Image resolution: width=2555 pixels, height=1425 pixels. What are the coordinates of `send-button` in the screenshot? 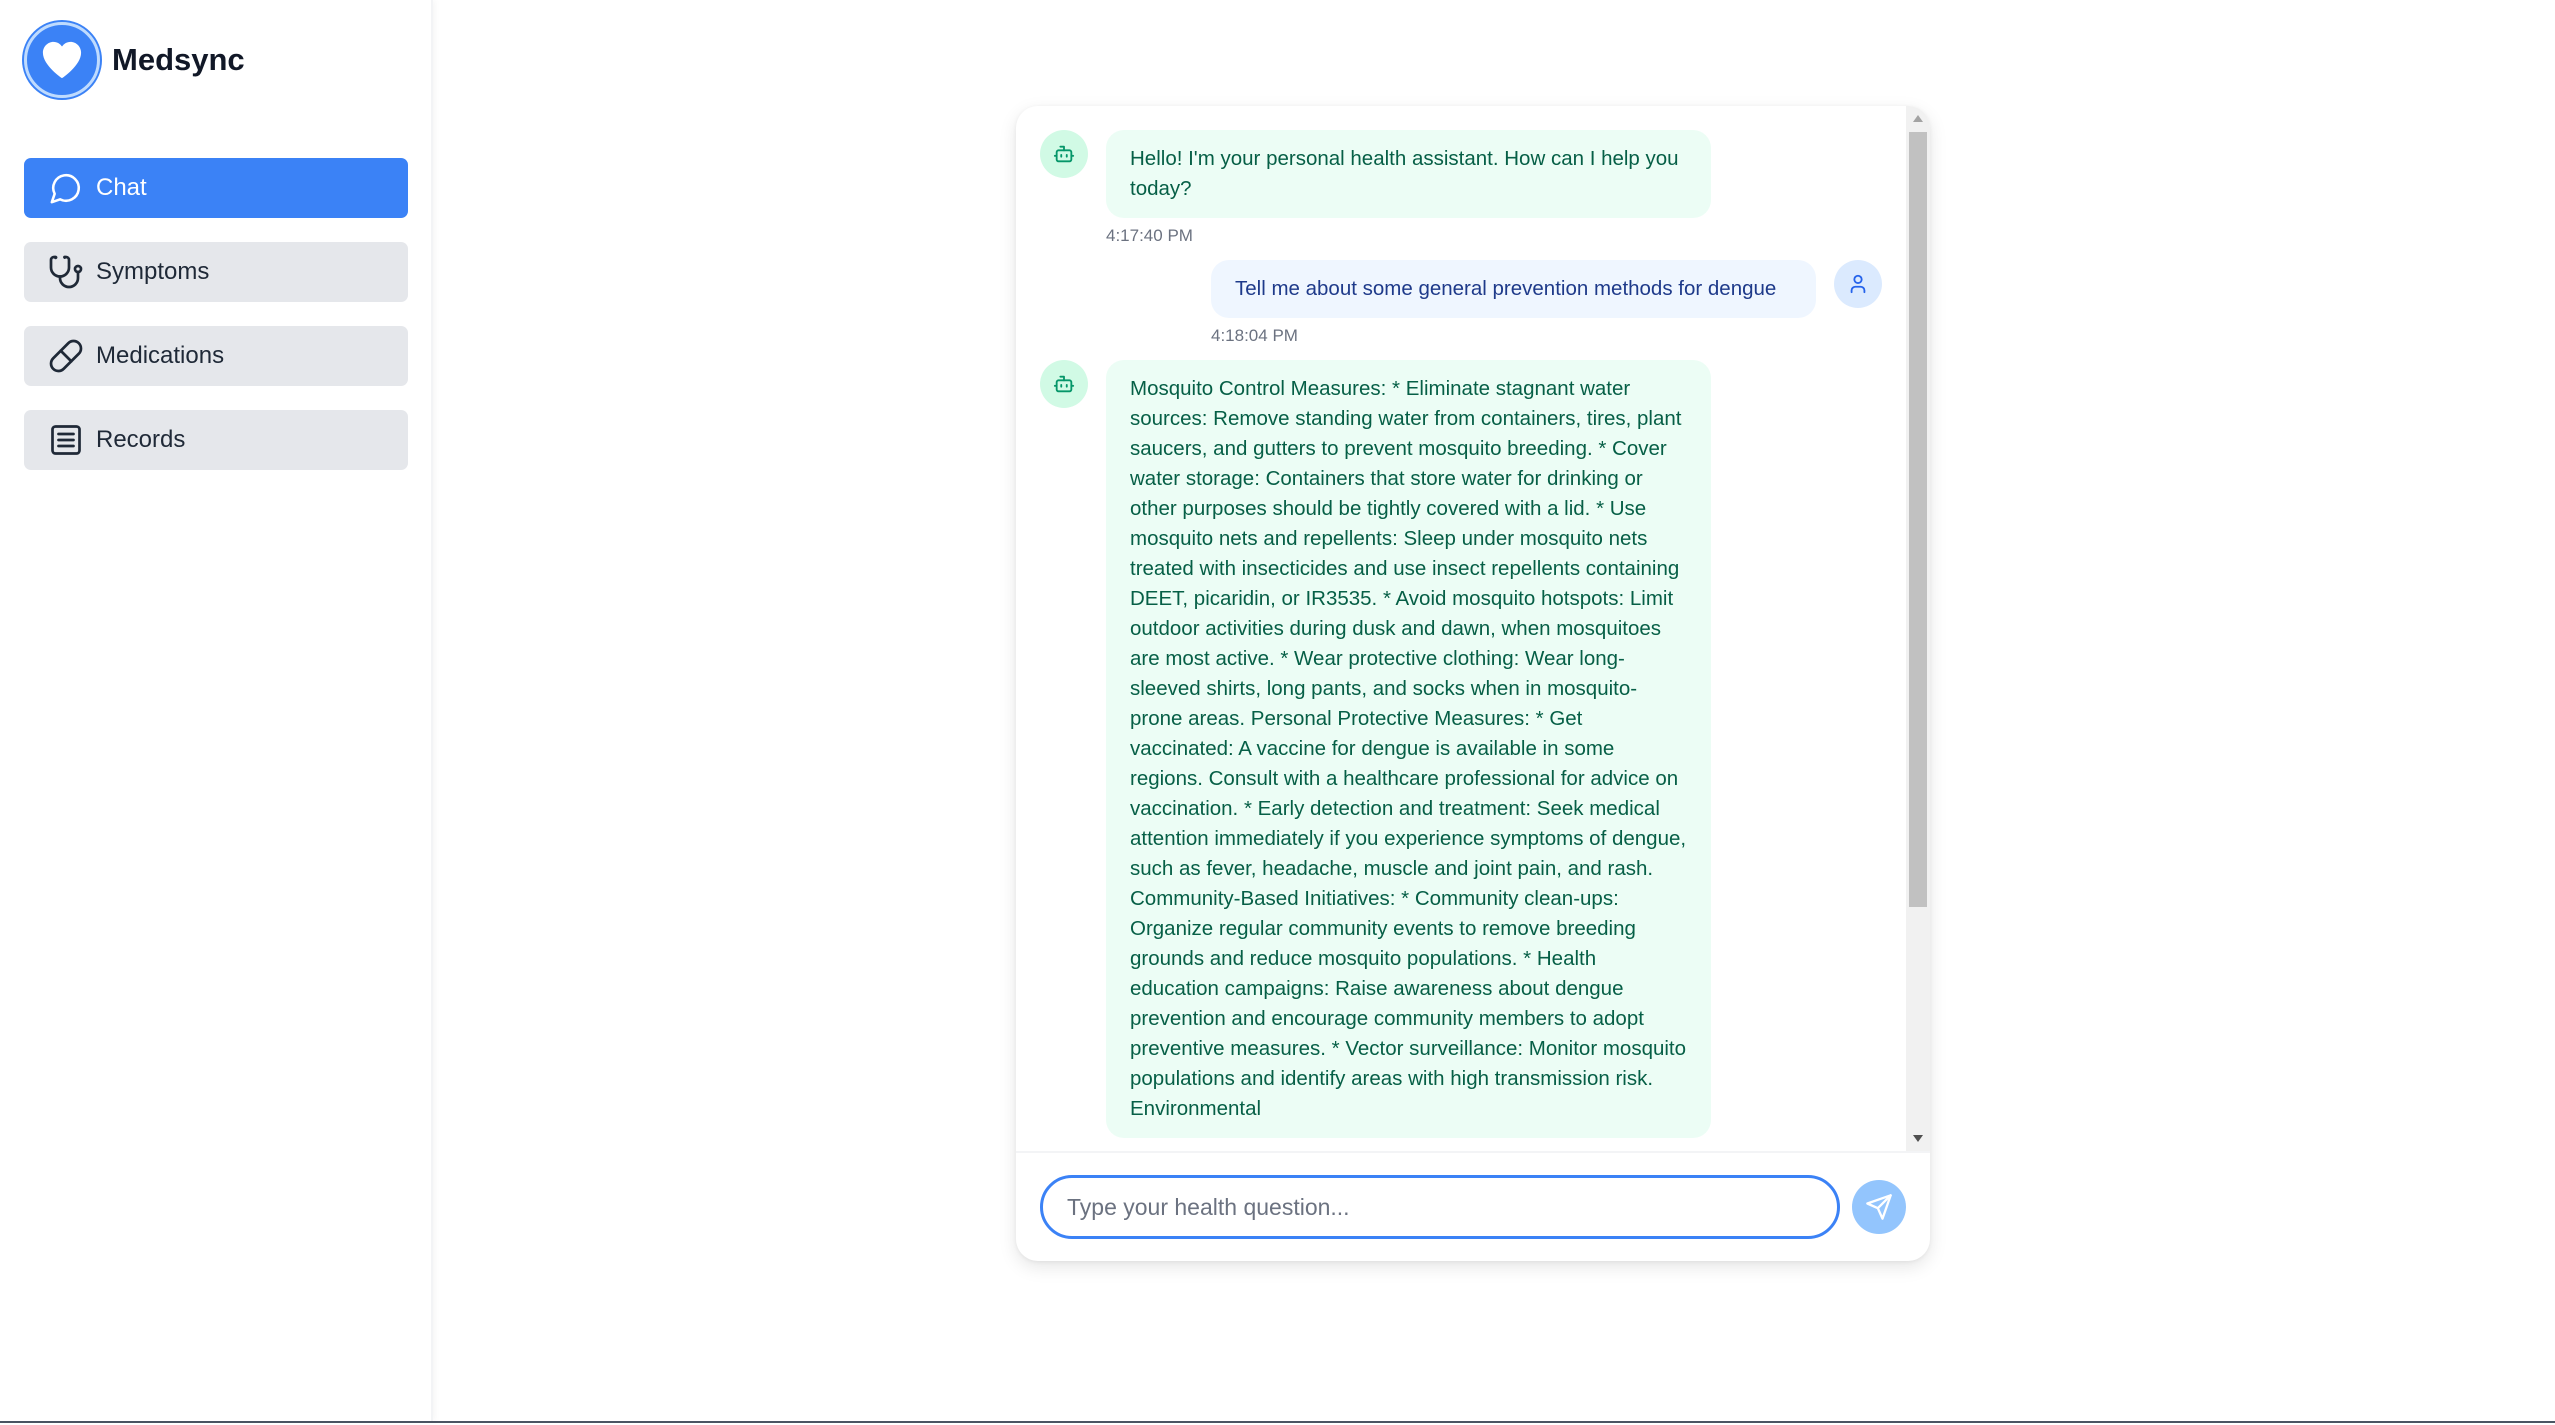 It's located at (1879, 1207).